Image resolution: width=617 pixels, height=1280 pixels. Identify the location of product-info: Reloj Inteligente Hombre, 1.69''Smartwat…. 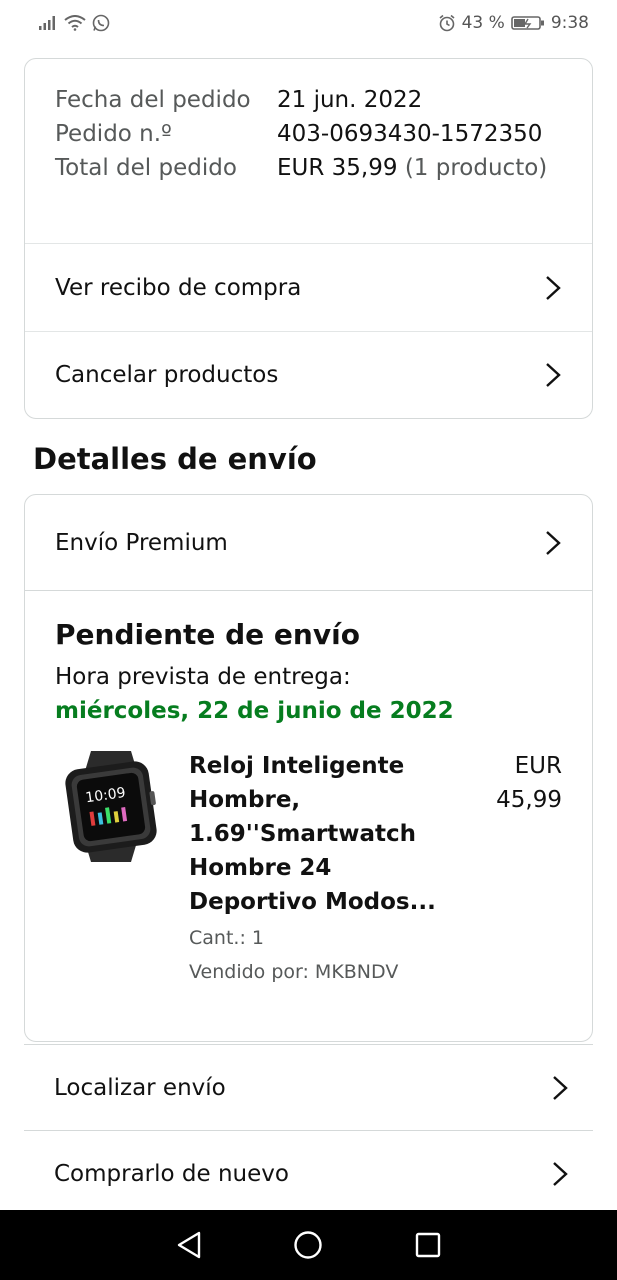
(324, 869).